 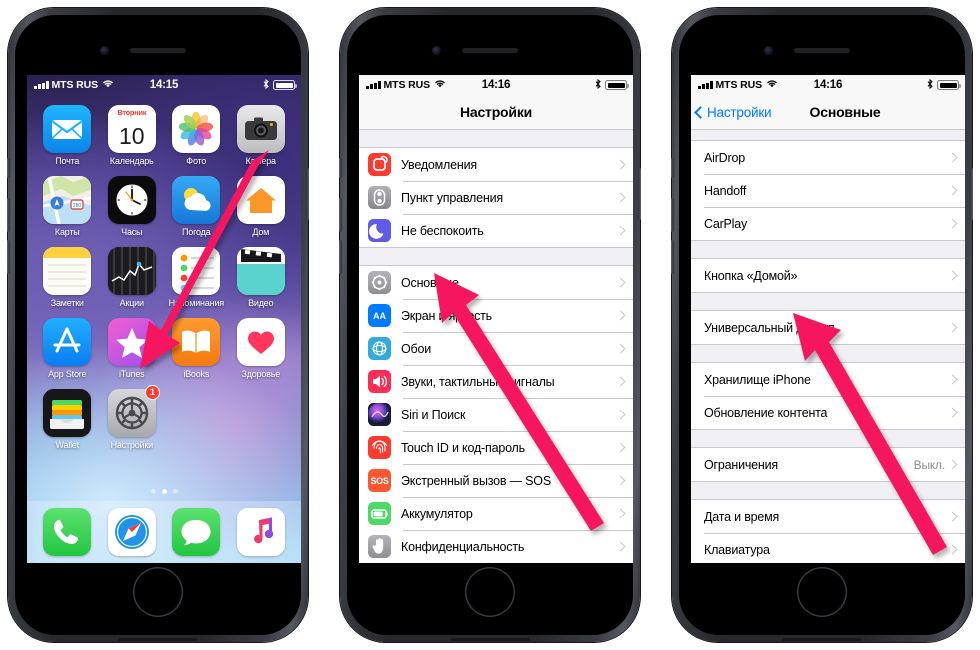 I want to click on row-restrictions: Ограничения Выкл., so click(x=828, y=464).